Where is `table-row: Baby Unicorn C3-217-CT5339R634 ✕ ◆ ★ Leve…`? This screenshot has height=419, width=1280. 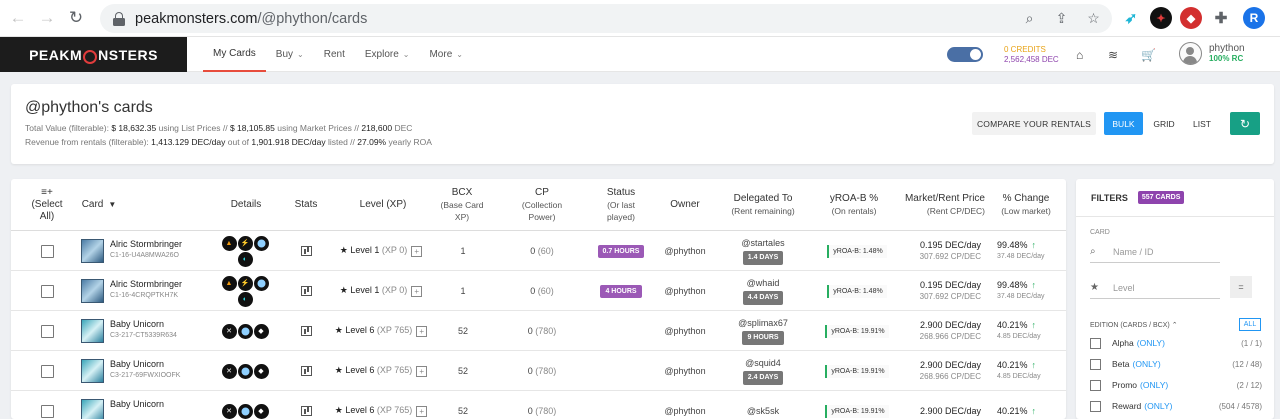
table-row: Baby Unicorn C3-217-CT5339R634 ✕ ◆ ★ Leve… is located at coordinates (538, 331).